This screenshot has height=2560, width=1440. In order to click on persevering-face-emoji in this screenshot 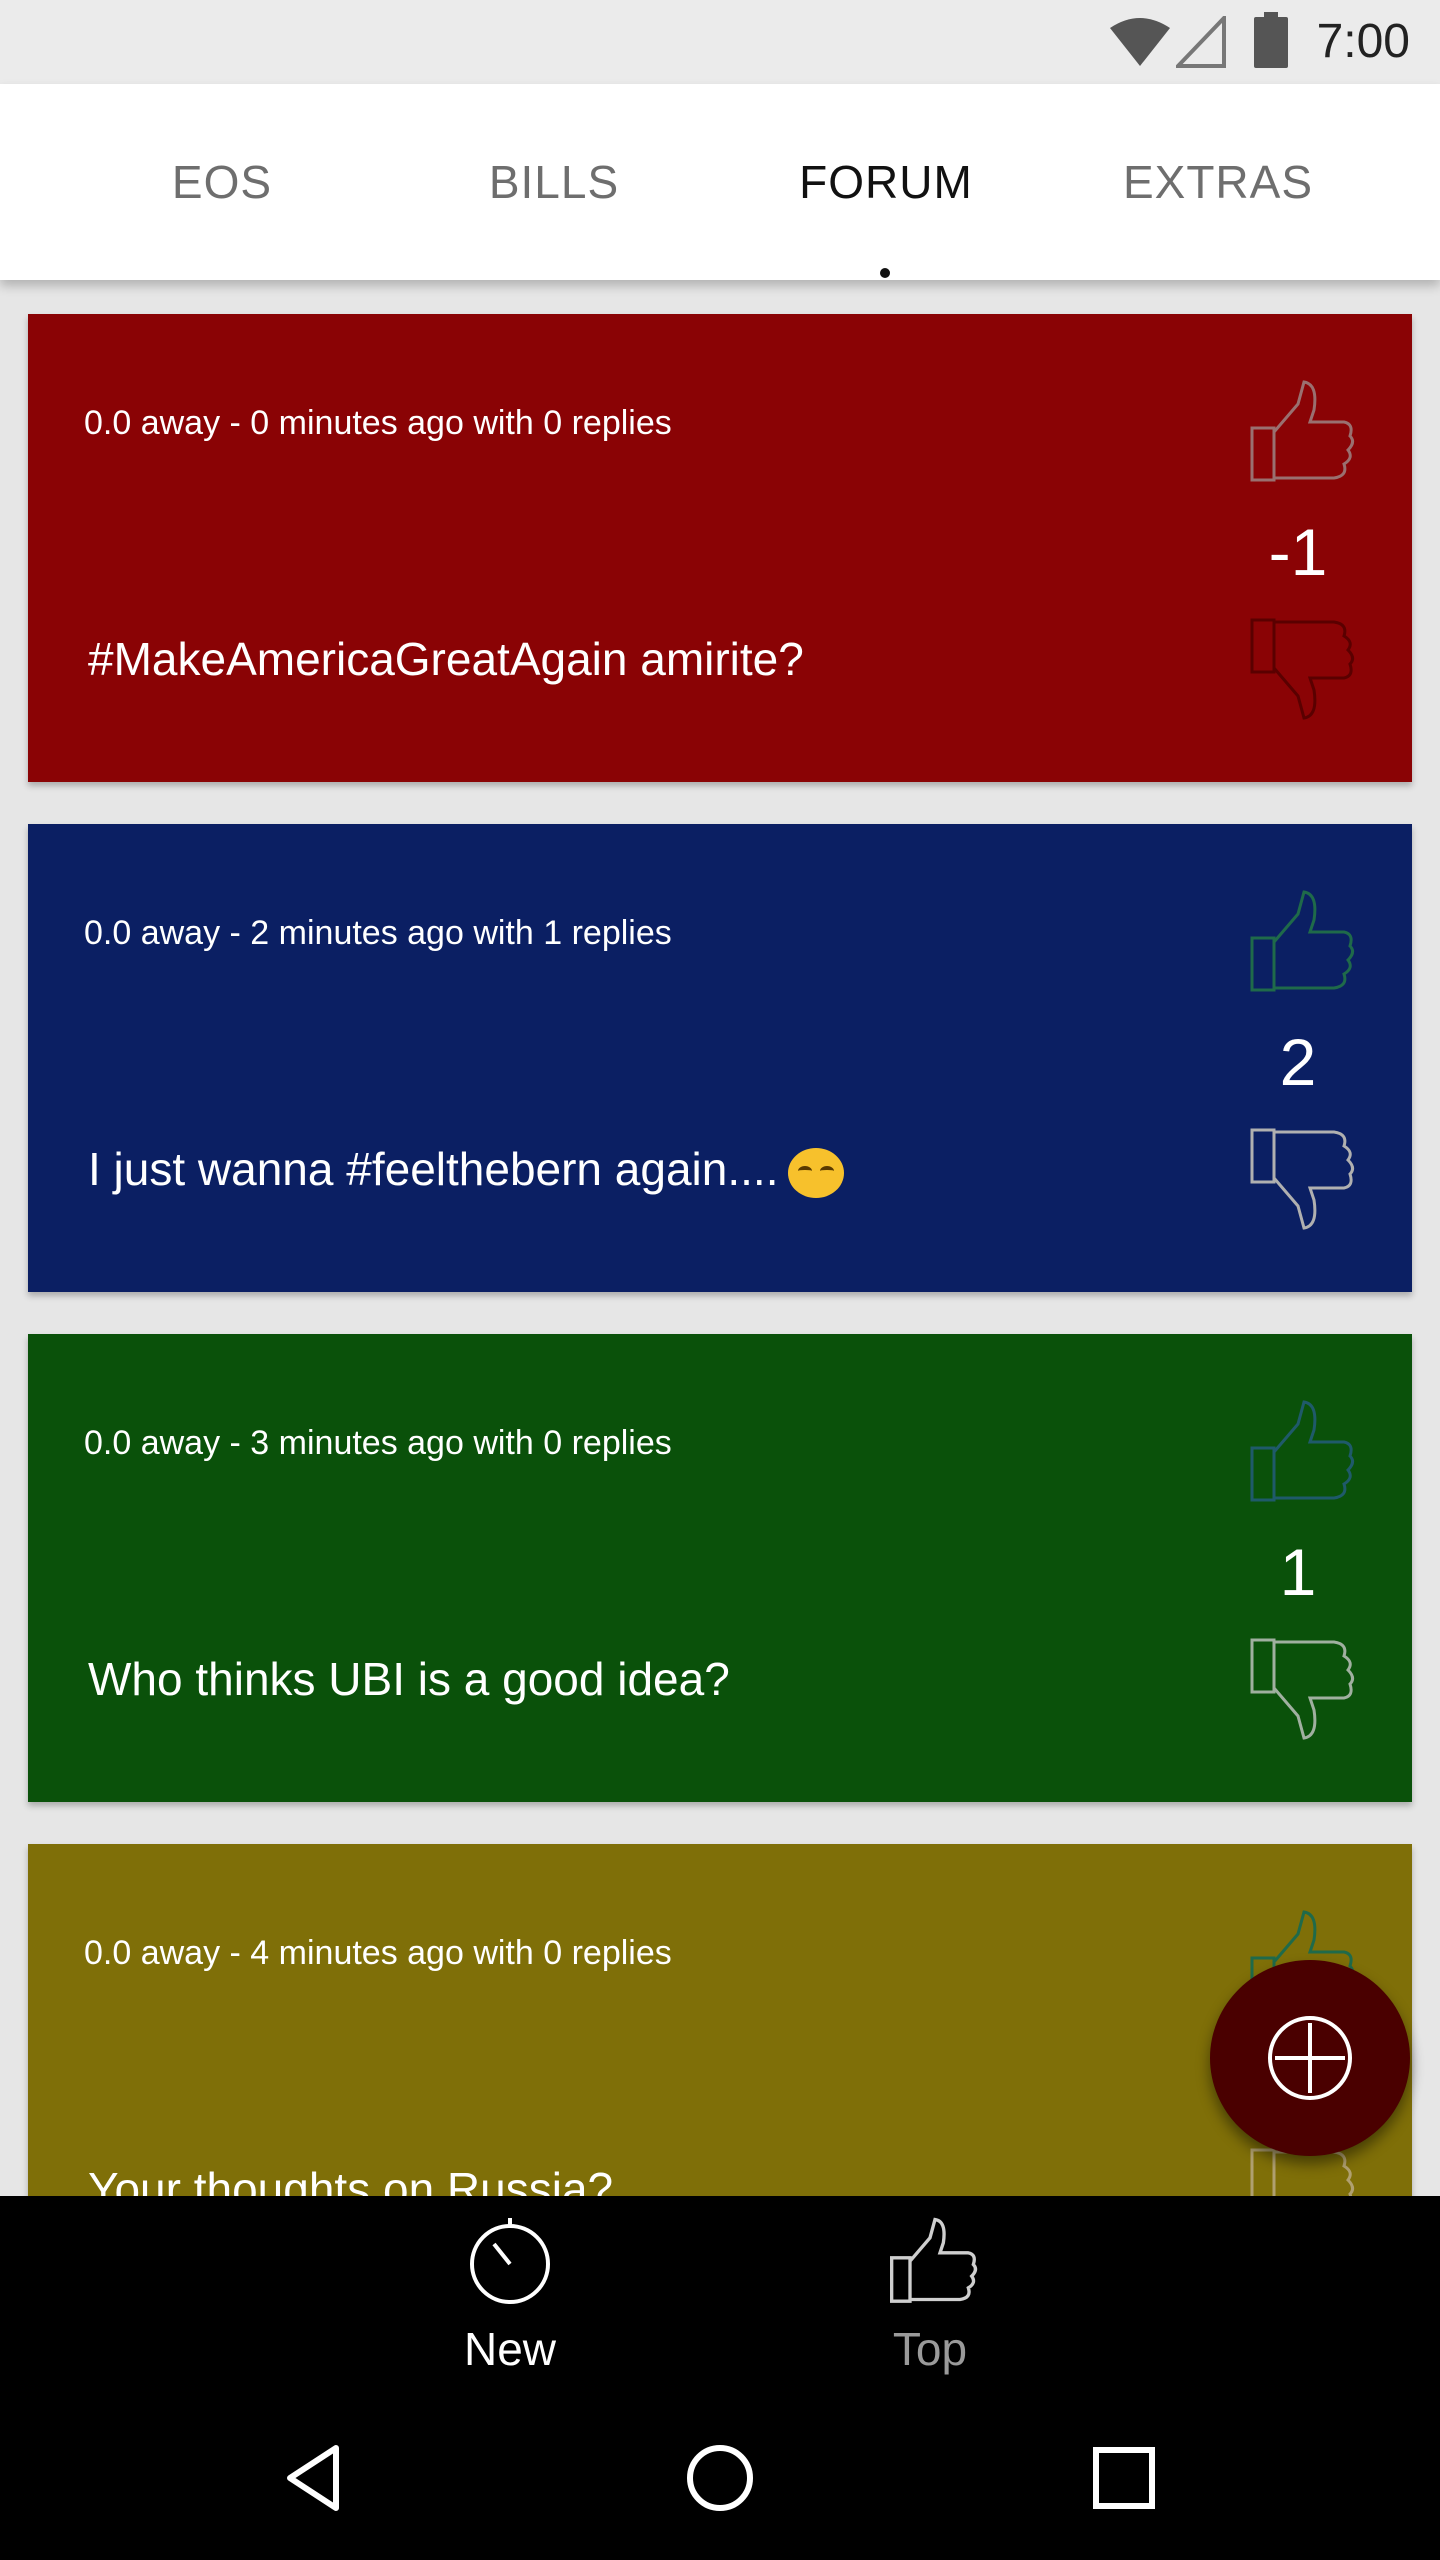, I will do `click(816, 1172)`.